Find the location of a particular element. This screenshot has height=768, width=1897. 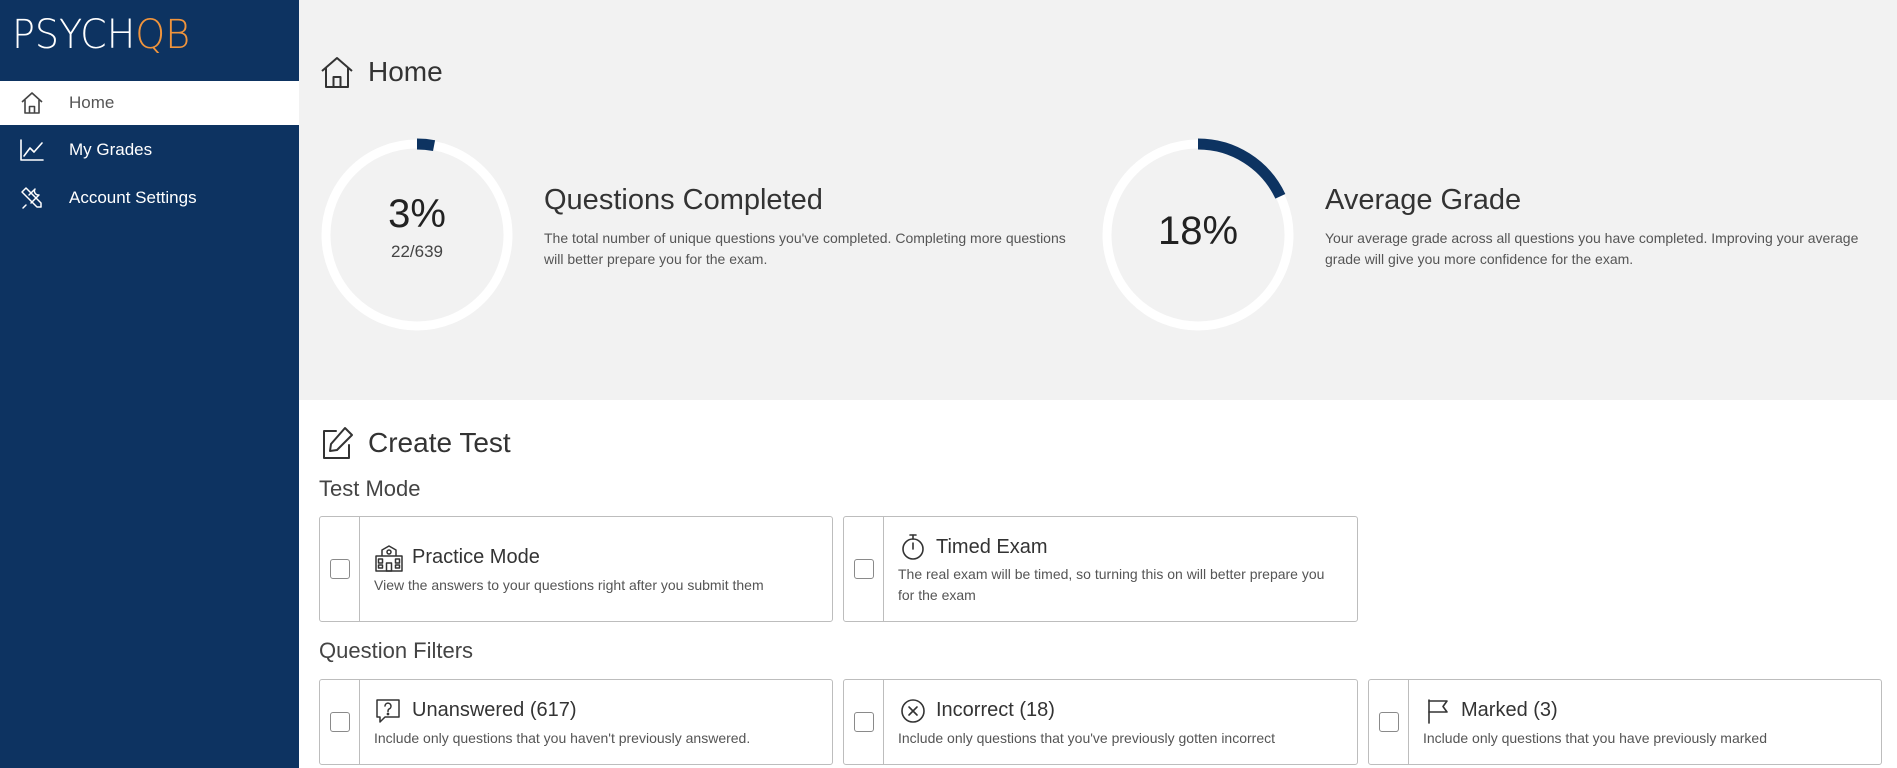

option-title: Practice Mode is located at coordinates (476, 557).